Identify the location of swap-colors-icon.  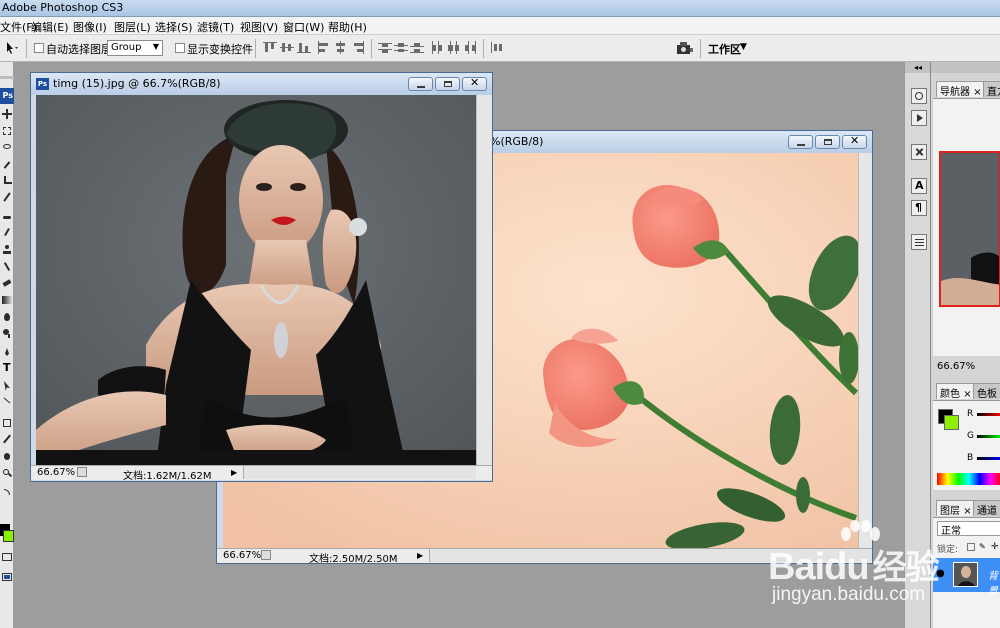
(7, 492).